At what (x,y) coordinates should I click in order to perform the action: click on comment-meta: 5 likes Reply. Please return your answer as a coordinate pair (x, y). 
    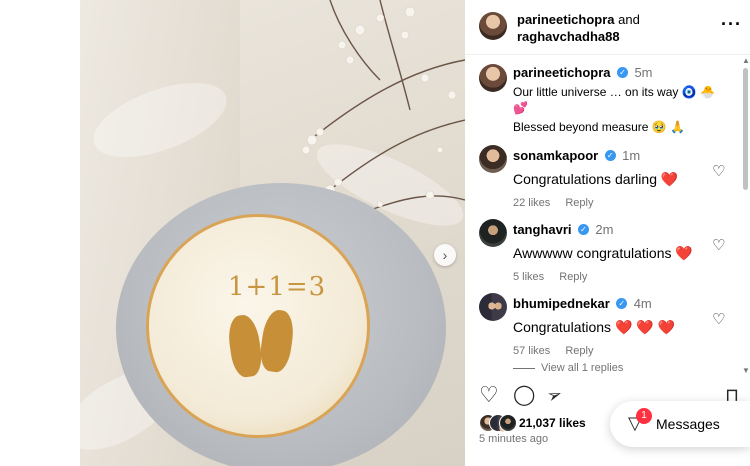
    Looking at the image, I should click on (631, 277).